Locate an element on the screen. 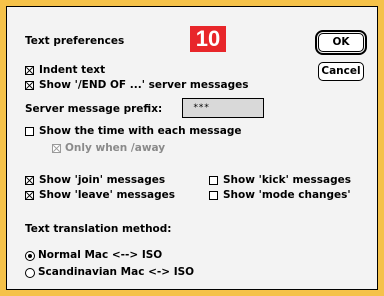 The width and height of the screenshot is (384, 296). scandinavian-mac-iso-radio is located at coordinates (30, 273).